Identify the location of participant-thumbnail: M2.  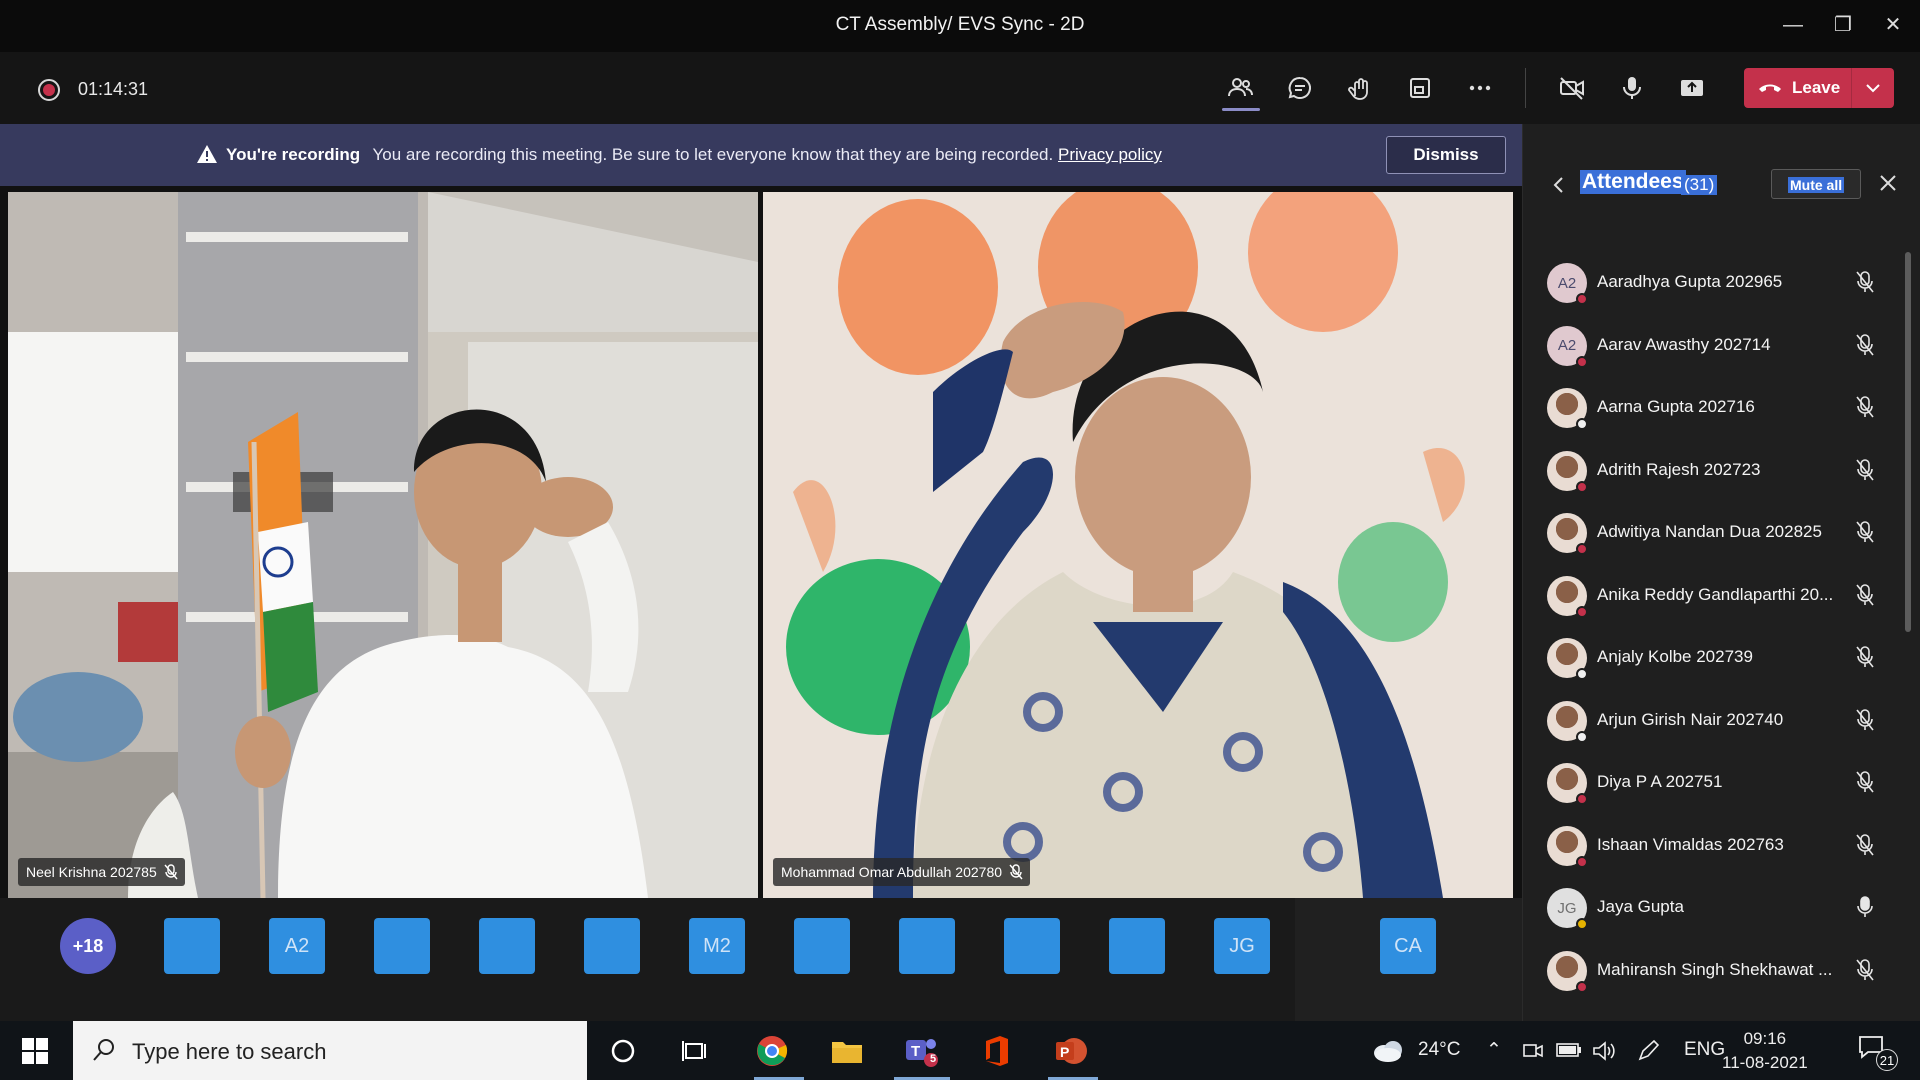
(717, 946).